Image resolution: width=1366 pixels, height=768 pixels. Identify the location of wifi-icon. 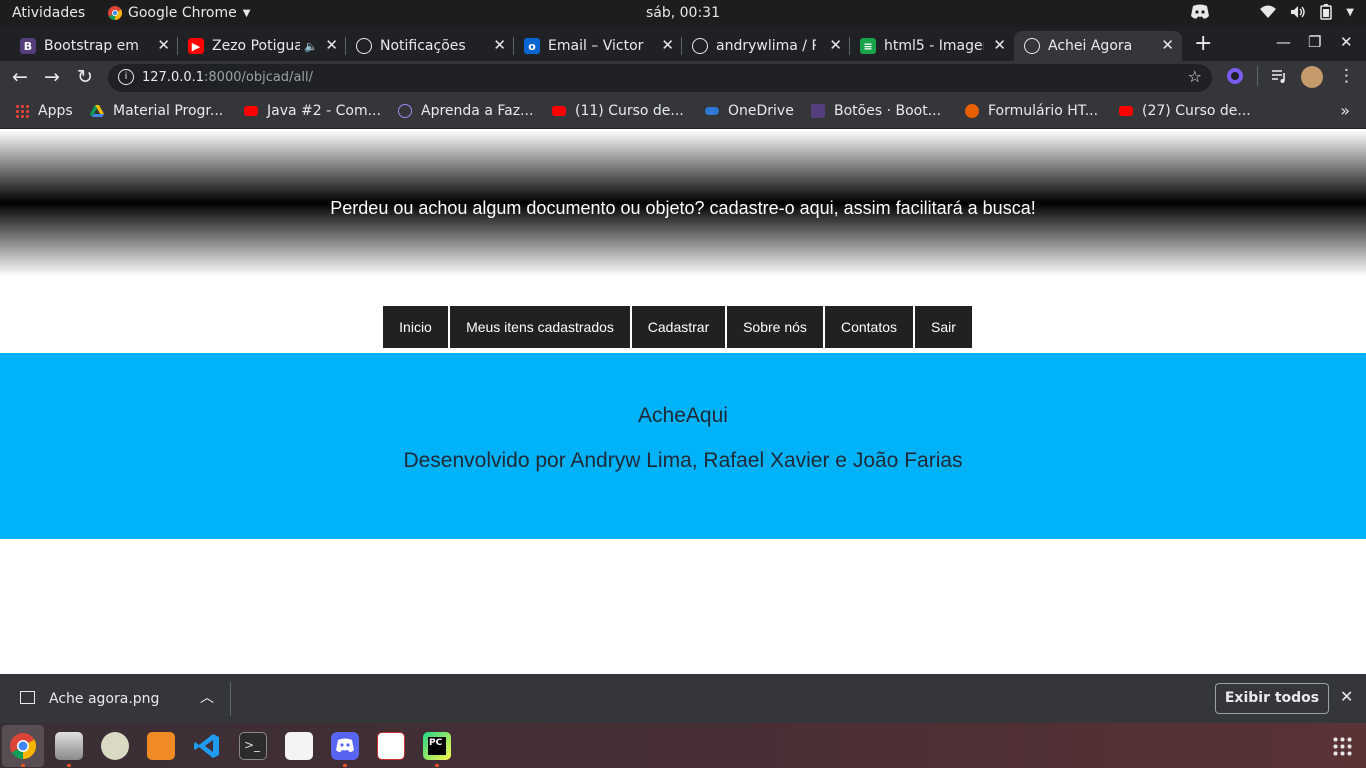
(1268, 12).